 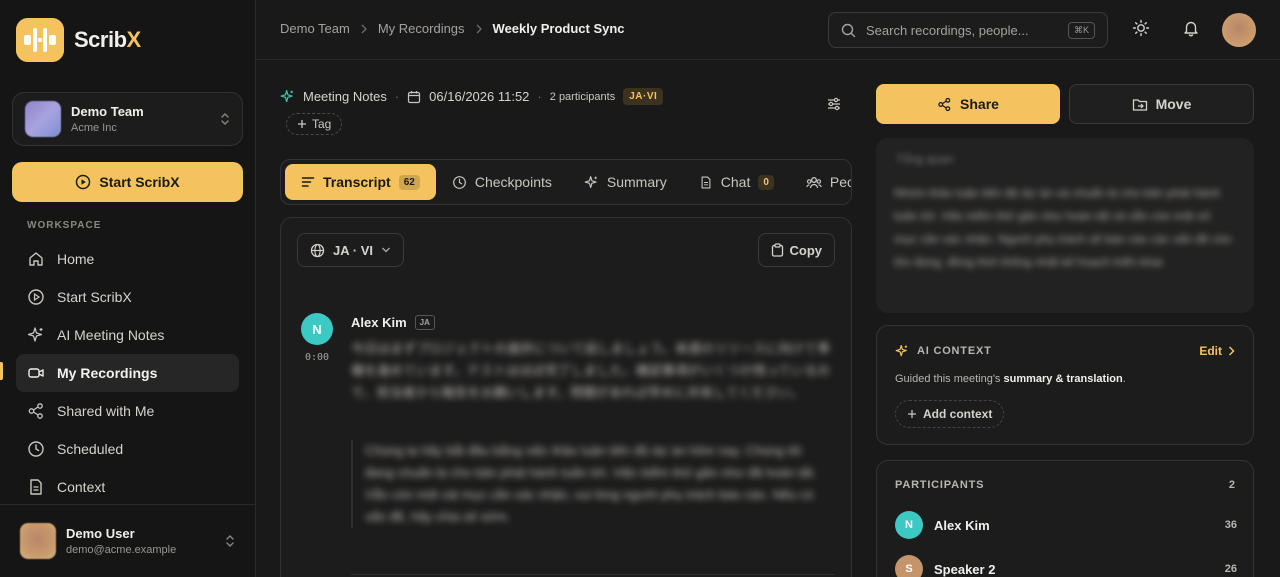 I want to click on clipboard-icon, so click(x=777, y=250).